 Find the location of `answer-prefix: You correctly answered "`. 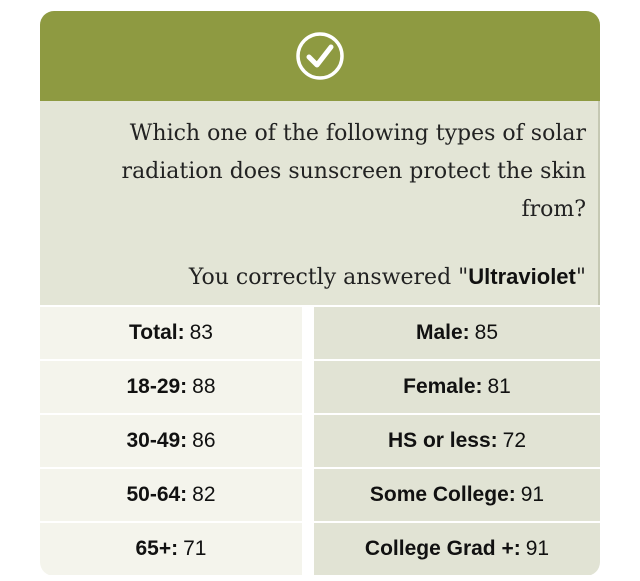

answer-prefix: You correctly answered " is located at coordinates (328, 277).